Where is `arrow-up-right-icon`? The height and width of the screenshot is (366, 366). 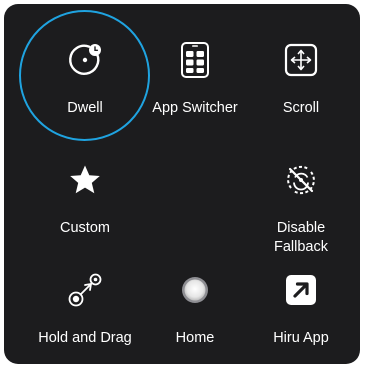 arrow-up-right-icon is located at coordinates (301, 290).